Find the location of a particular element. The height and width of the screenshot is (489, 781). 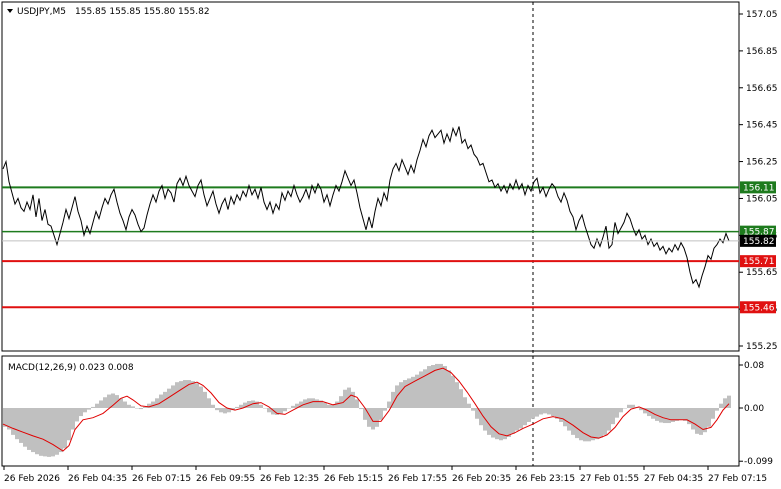

macd-axis: 0.08 0.00 -0.099 is located at coordinates (756, 414).